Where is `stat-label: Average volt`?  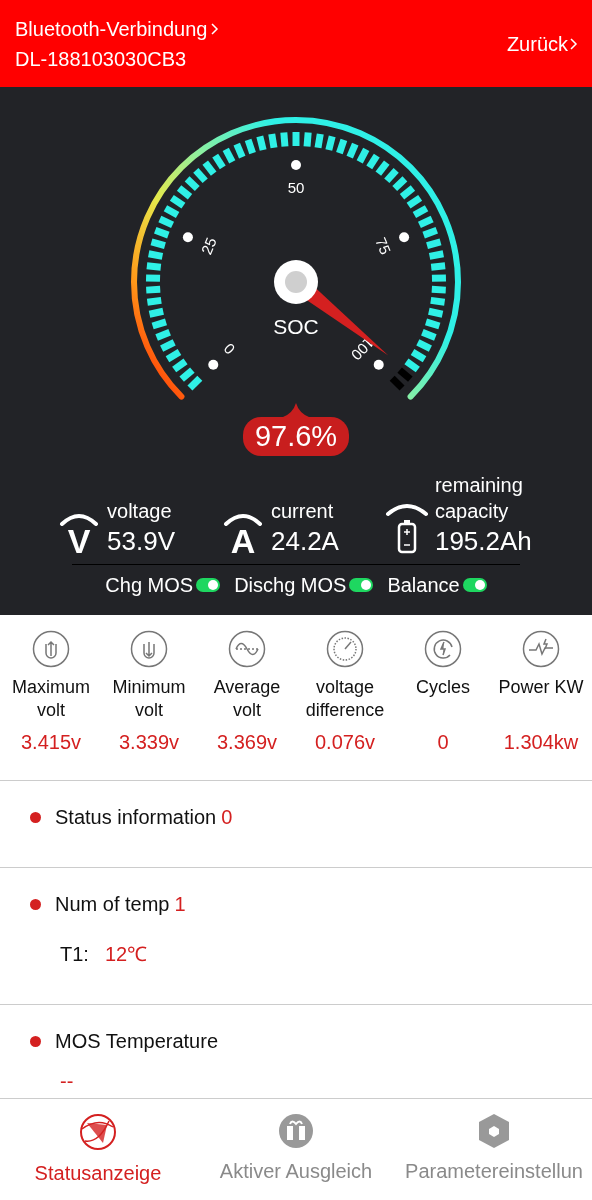
stat-label: Average volt is located at coordinates (247, 699).